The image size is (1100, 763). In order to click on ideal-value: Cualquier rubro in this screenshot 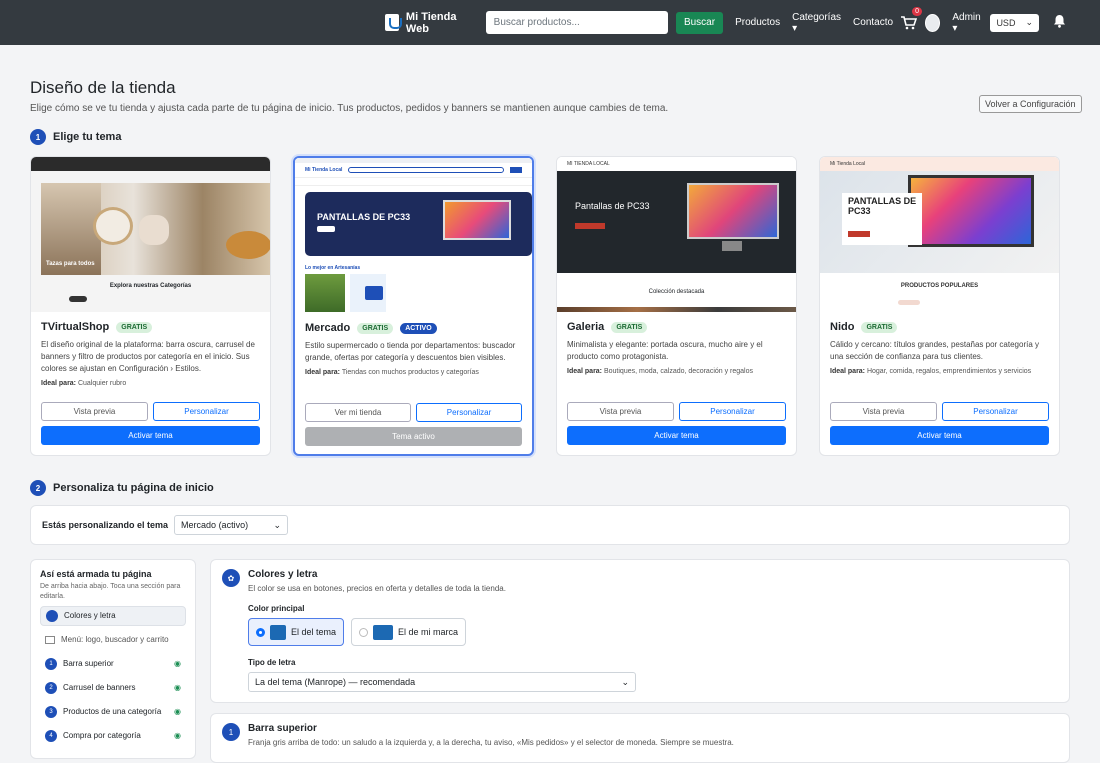, I will do `click(102, 383)`.